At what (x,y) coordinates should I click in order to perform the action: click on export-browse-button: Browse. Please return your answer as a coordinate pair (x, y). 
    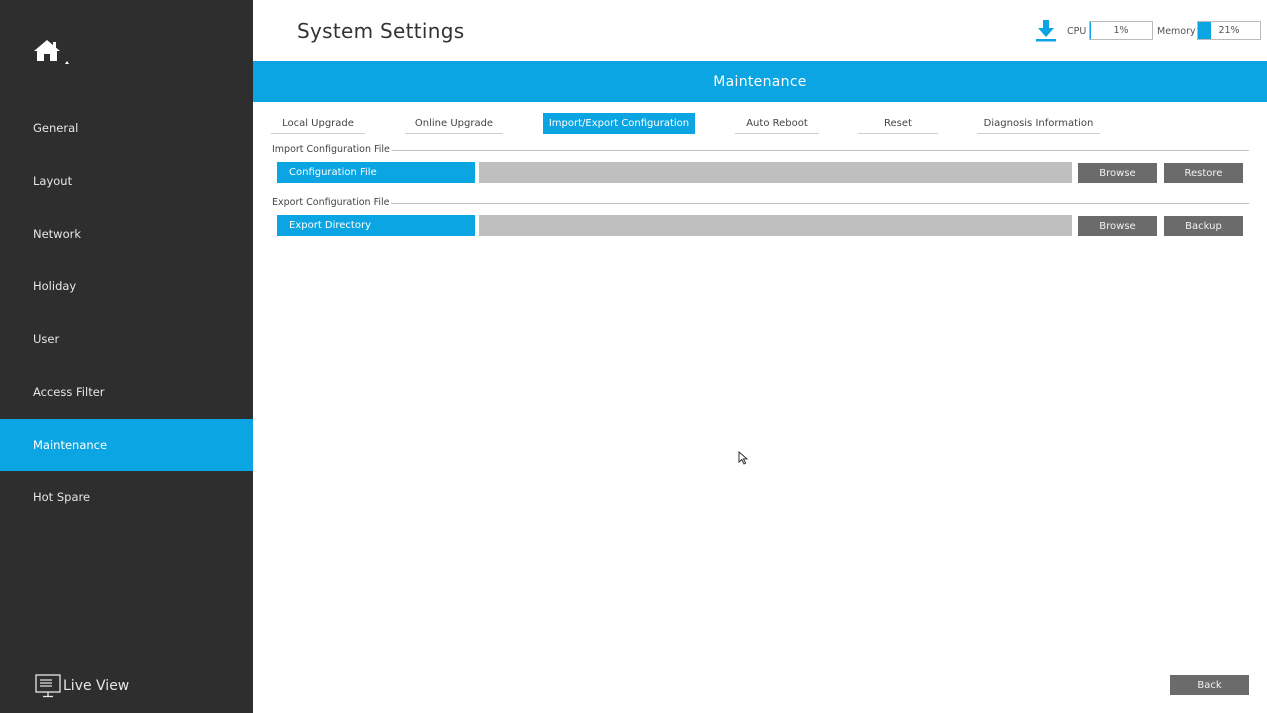
    Looking at the image, I should click on (1117, 226).